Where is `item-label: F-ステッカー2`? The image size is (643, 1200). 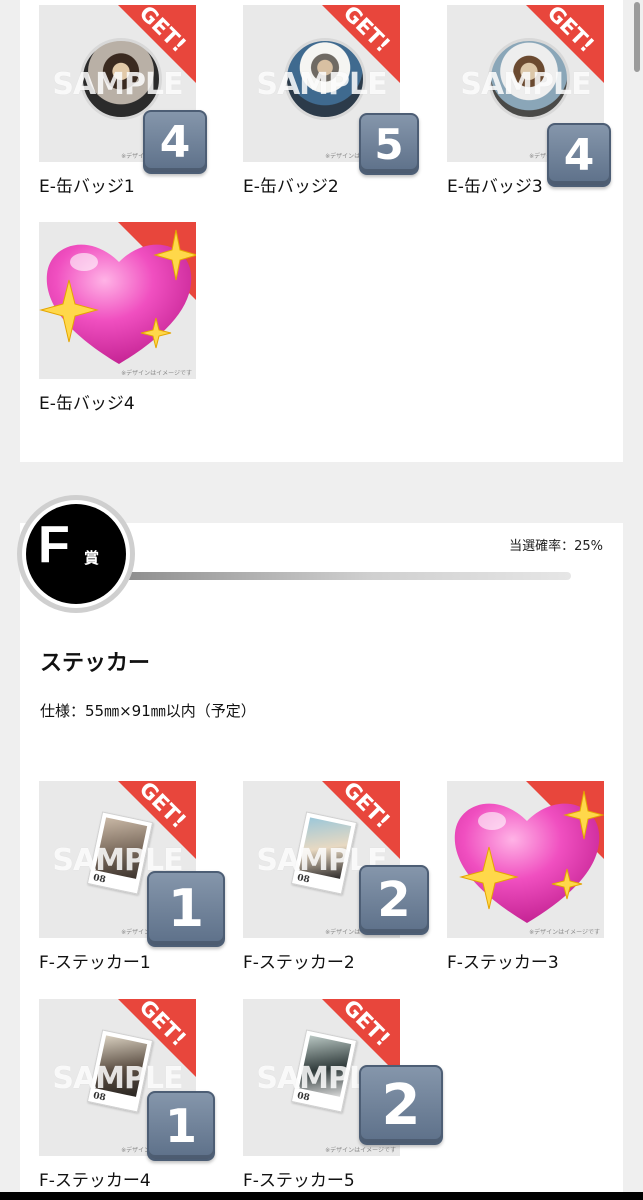
item-label: F-ステッカー2 is located at coordinates (299, 963).